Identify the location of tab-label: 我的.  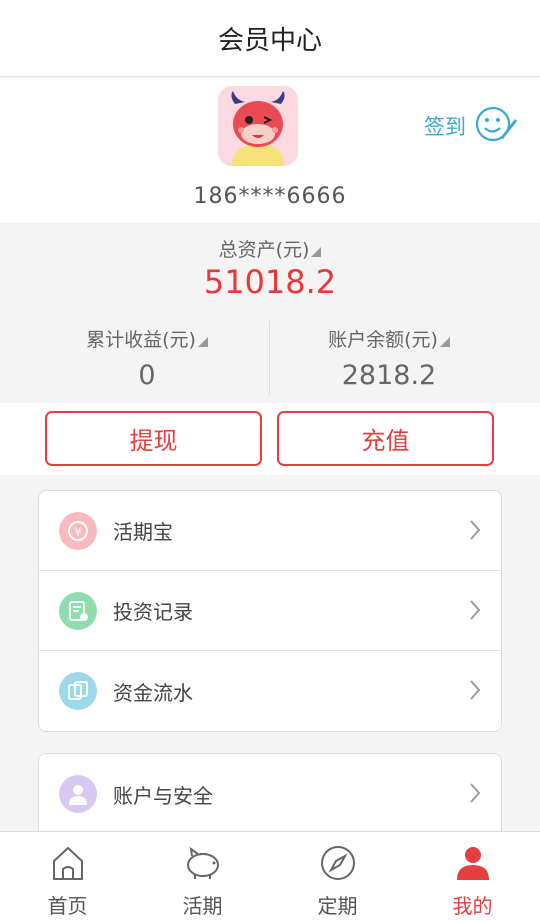
(472, 906).